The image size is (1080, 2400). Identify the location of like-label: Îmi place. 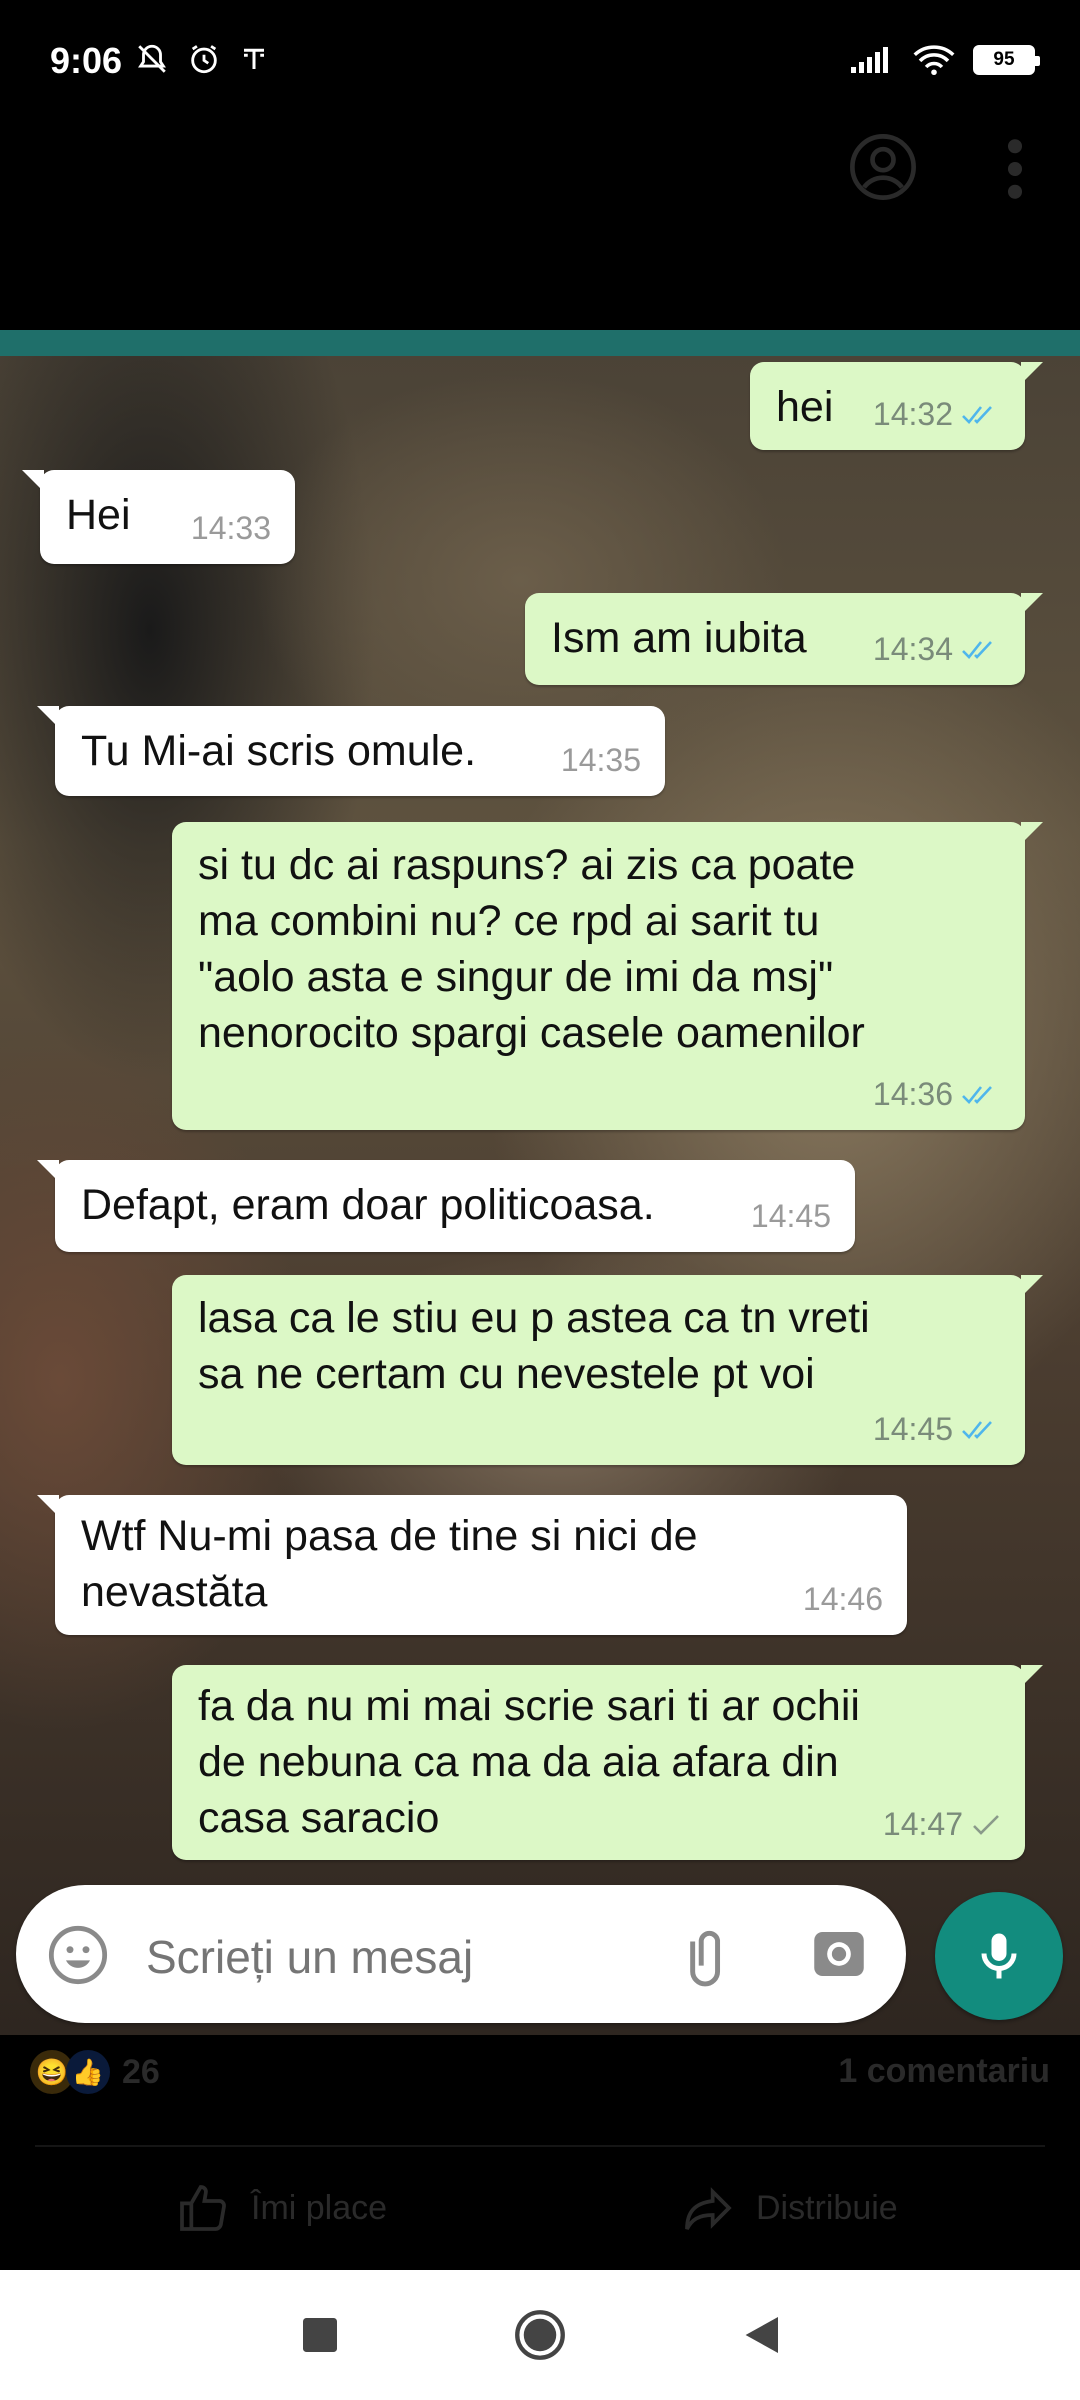
(319, 2207).